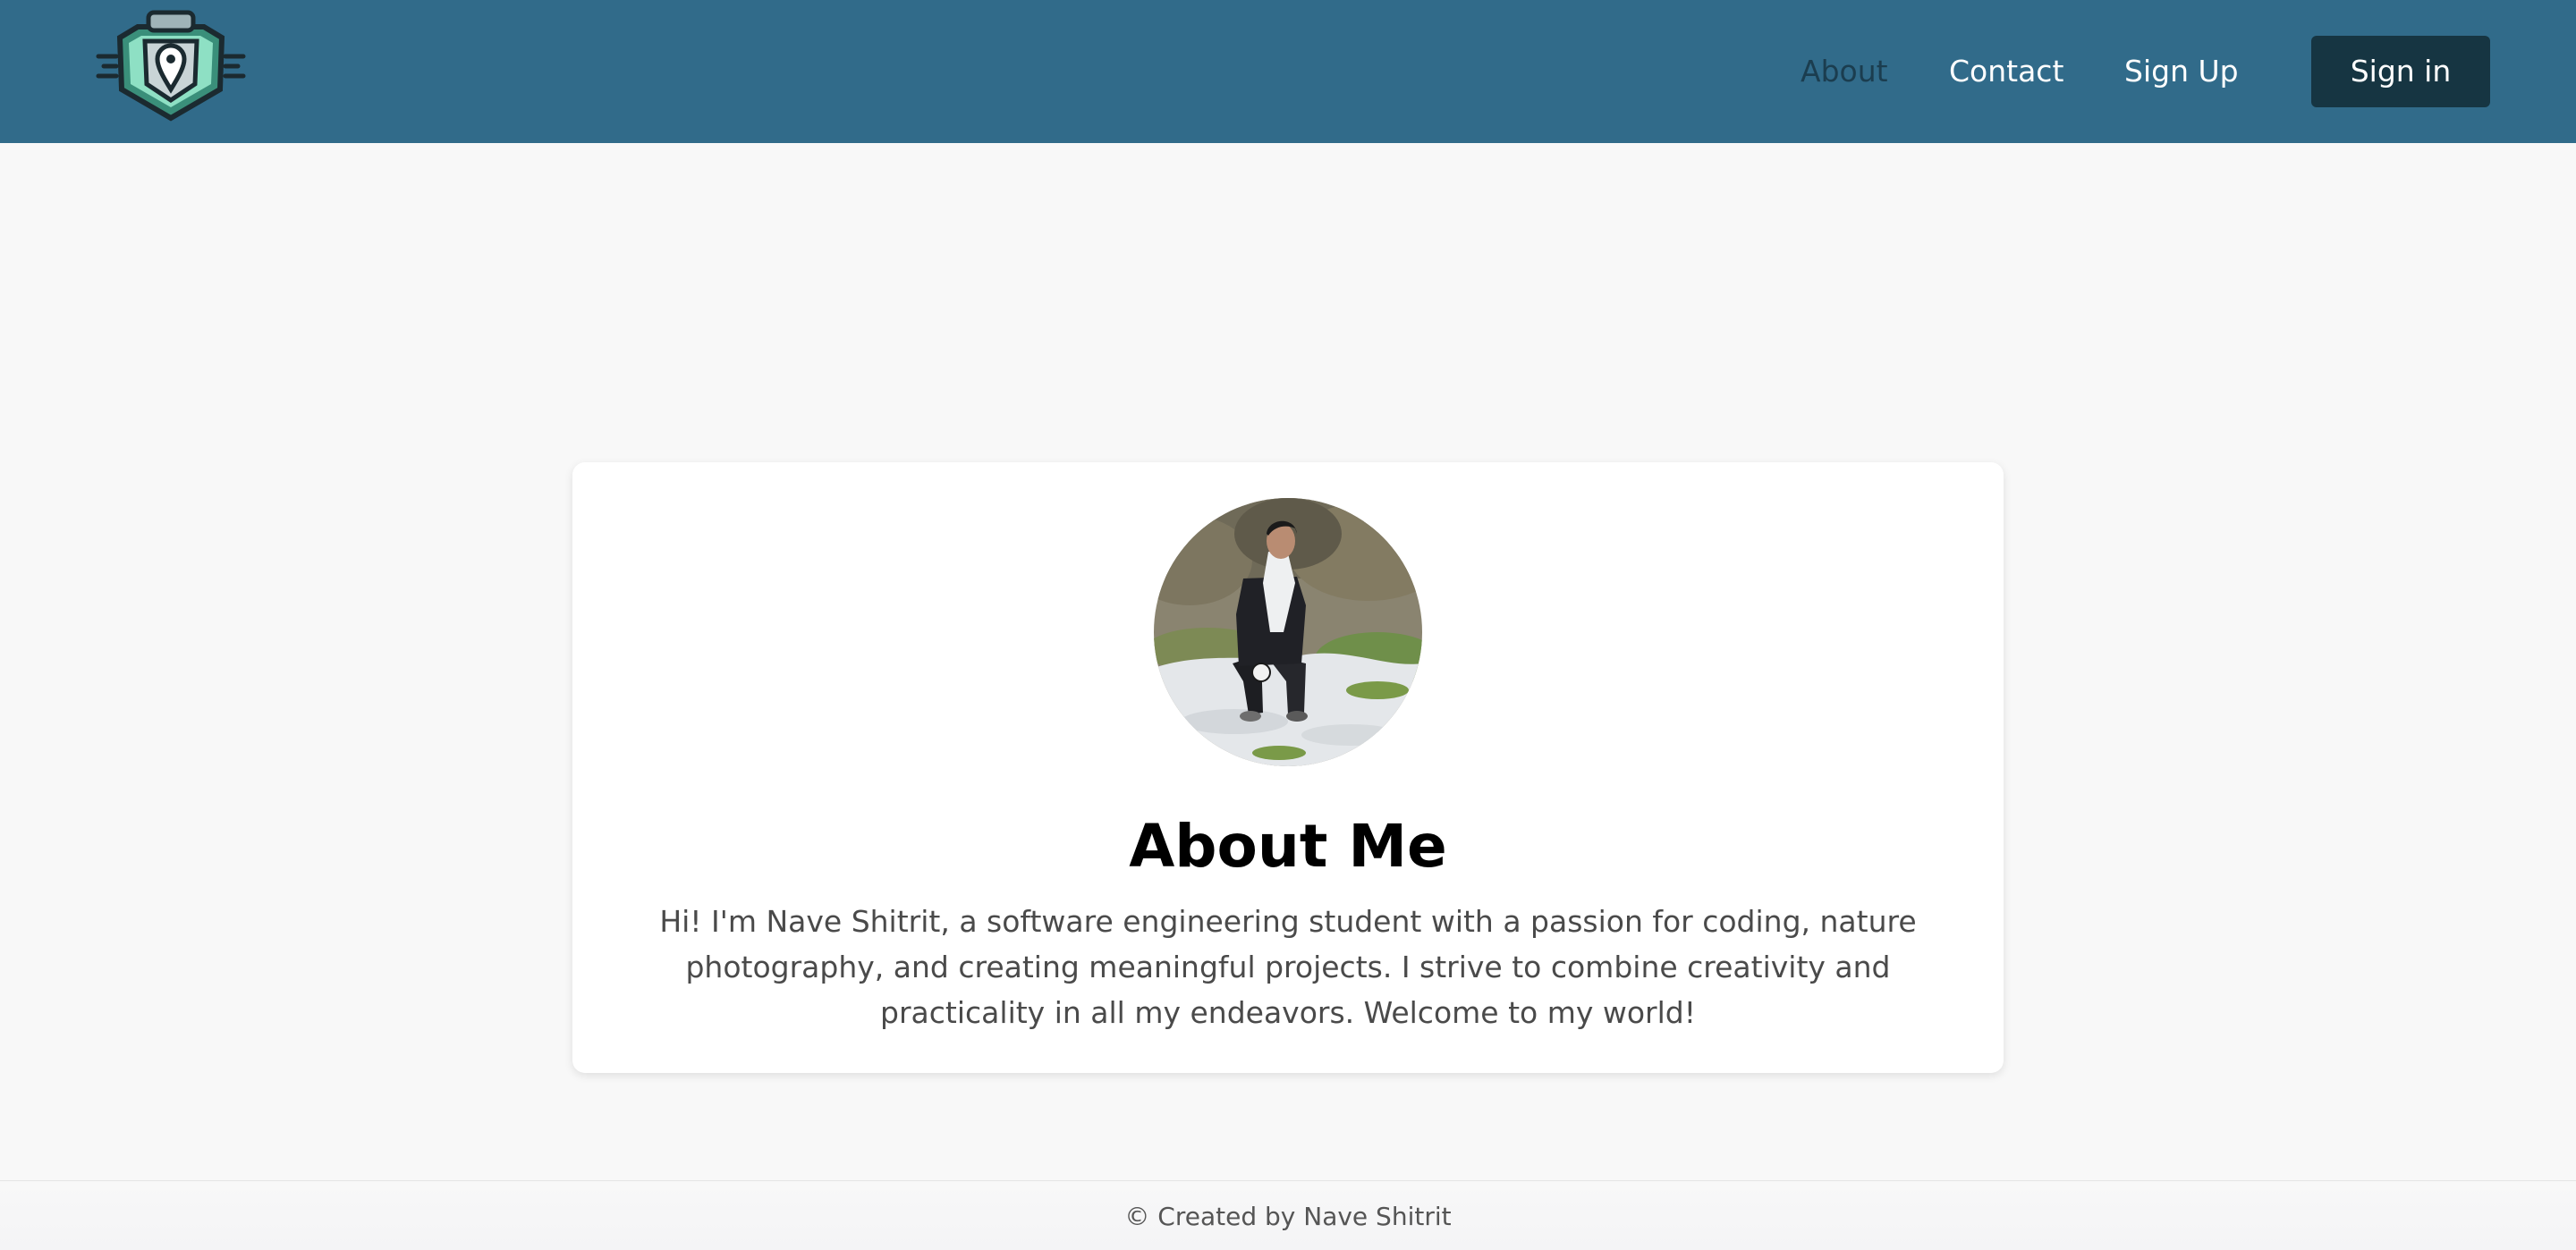 This screenshot has height=1250, width=2576. Describe the element at coordinates (2006, 72) in the screenshot. I see `nav-link-contact: Contact` at that location.